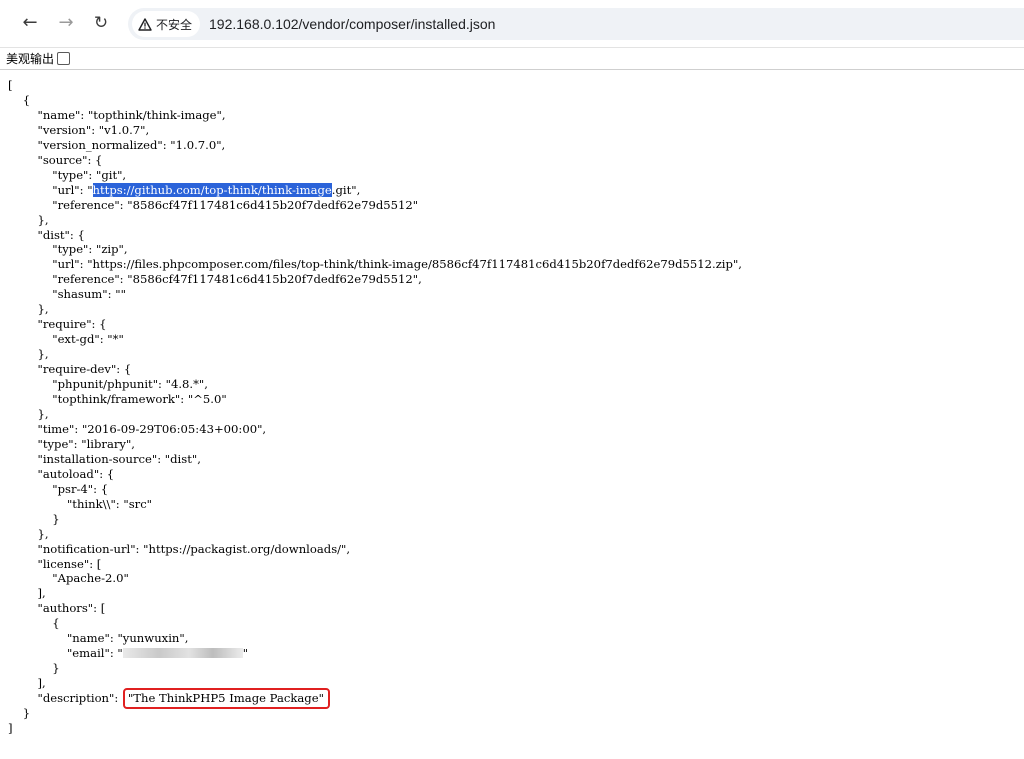 Image resolution: width=1024 pixels, height=759 pixels. What do you see at coordinates (69, 563) in the screenshot?
I see `json-line: "license": [` at bounding box center [69, 563].